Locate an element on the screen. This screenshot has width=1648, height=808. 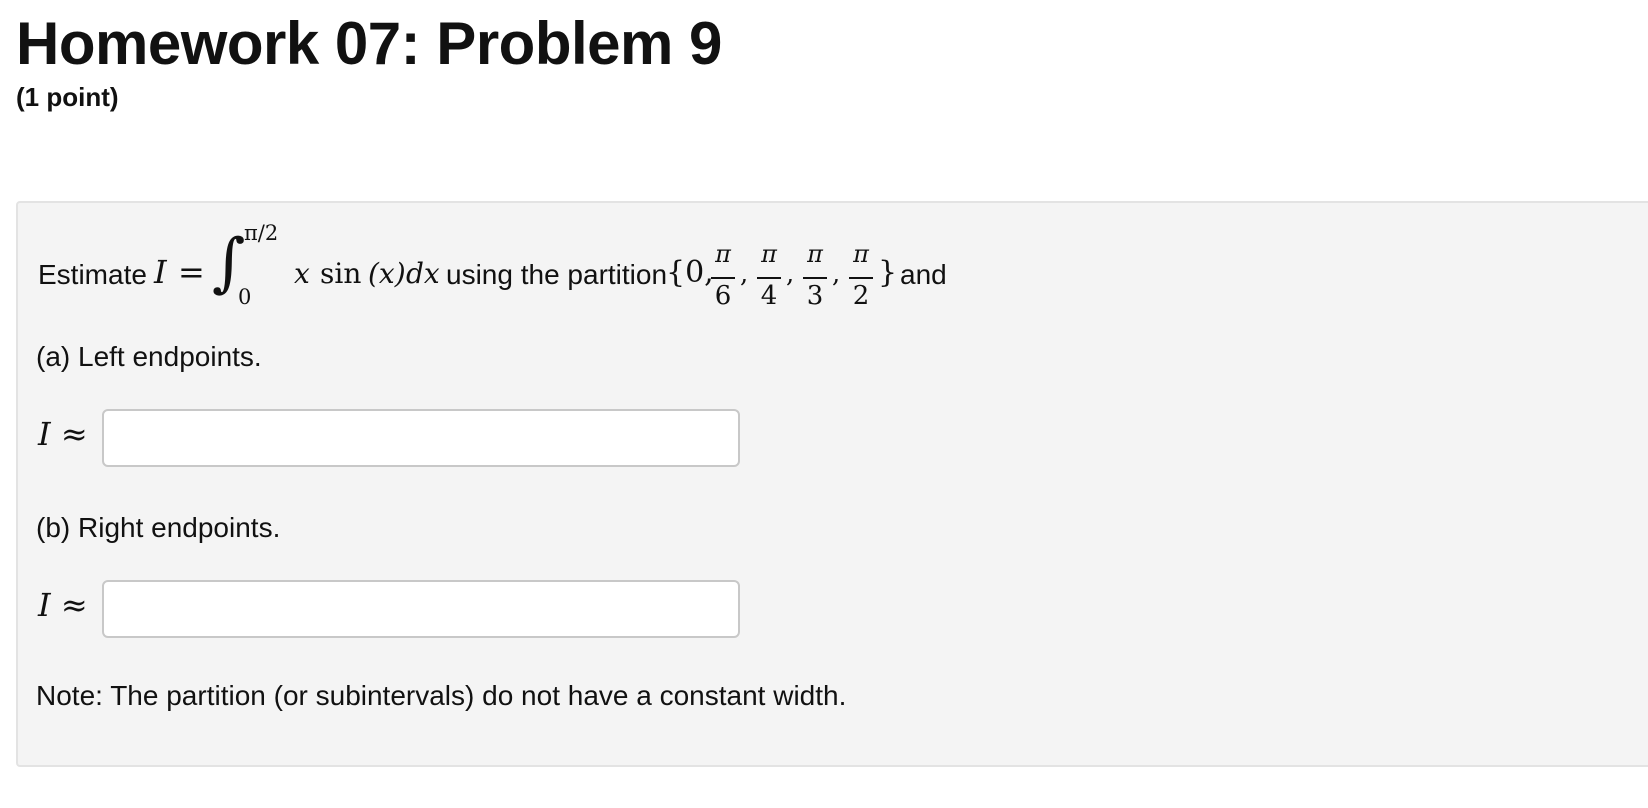
equals-sign: = is located at coordinates (191, 272).